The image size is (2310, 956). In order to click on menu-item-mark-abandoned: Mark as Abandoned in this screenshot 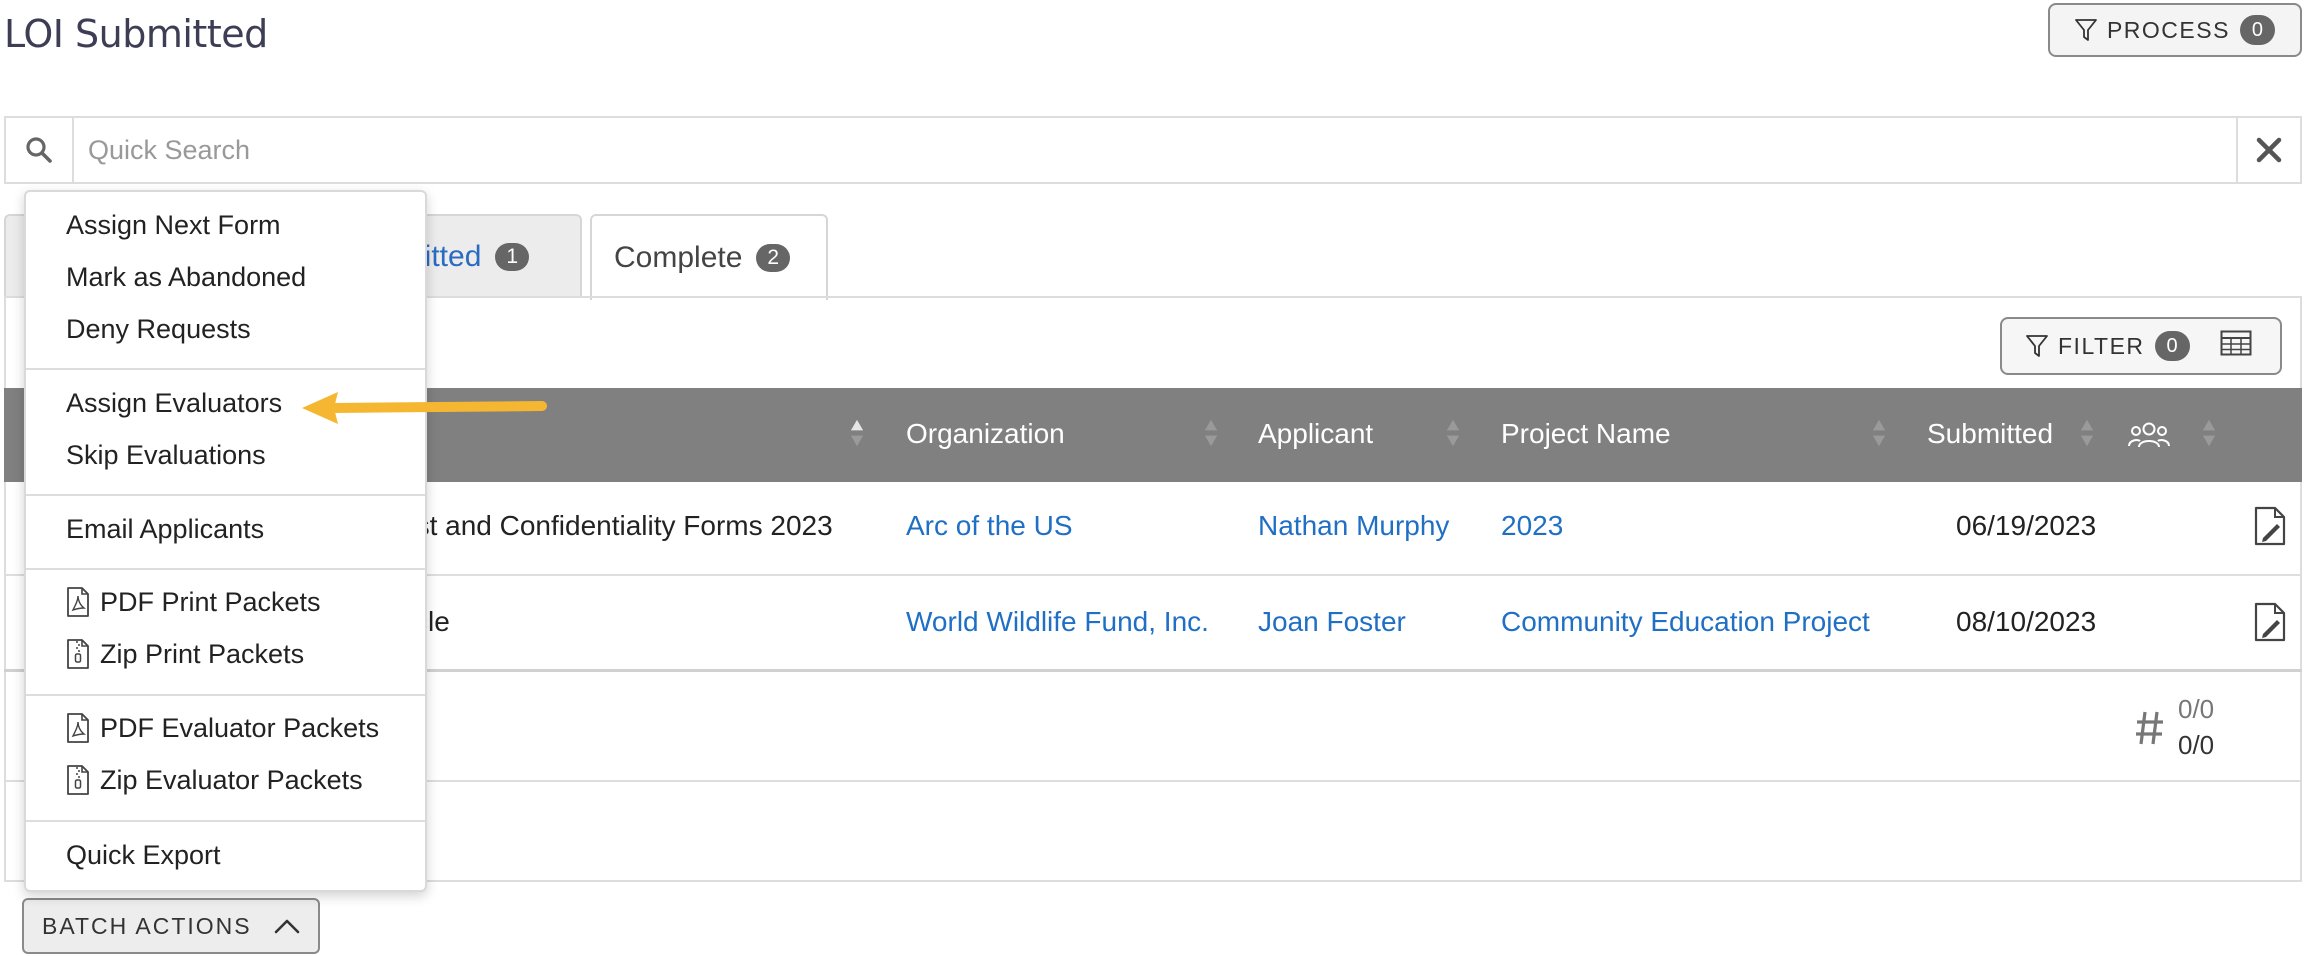, I will do `click(186, 277)`.